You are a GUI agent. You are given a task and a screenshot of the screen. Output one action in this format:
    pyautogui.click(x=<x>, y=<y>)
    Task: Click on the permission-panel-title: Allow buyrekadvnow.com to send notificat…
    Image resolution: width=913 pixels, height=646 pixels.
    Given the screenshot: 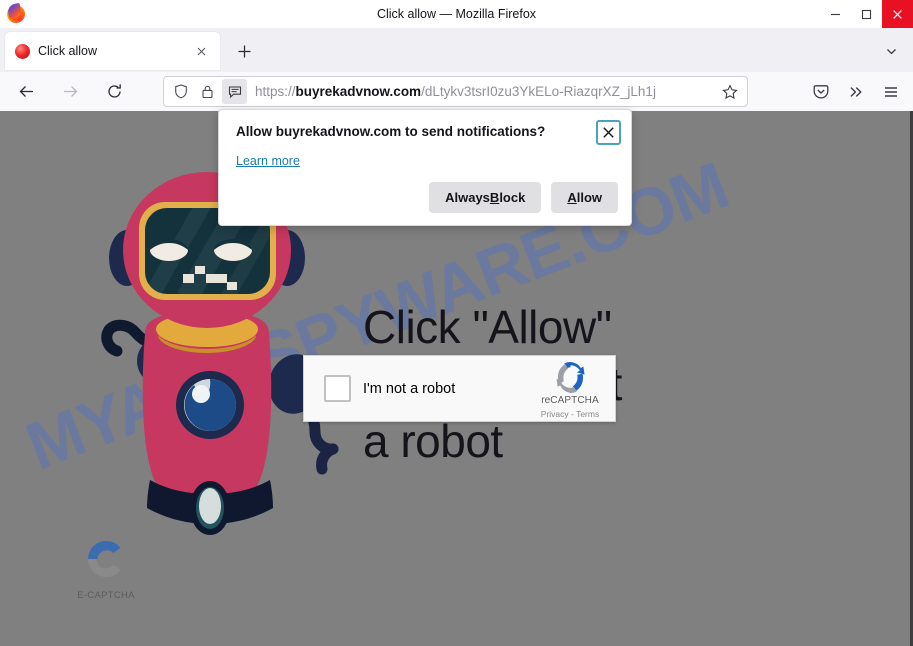 What is the action you would take?
    pyautogui.click(x=391, y=131)
    